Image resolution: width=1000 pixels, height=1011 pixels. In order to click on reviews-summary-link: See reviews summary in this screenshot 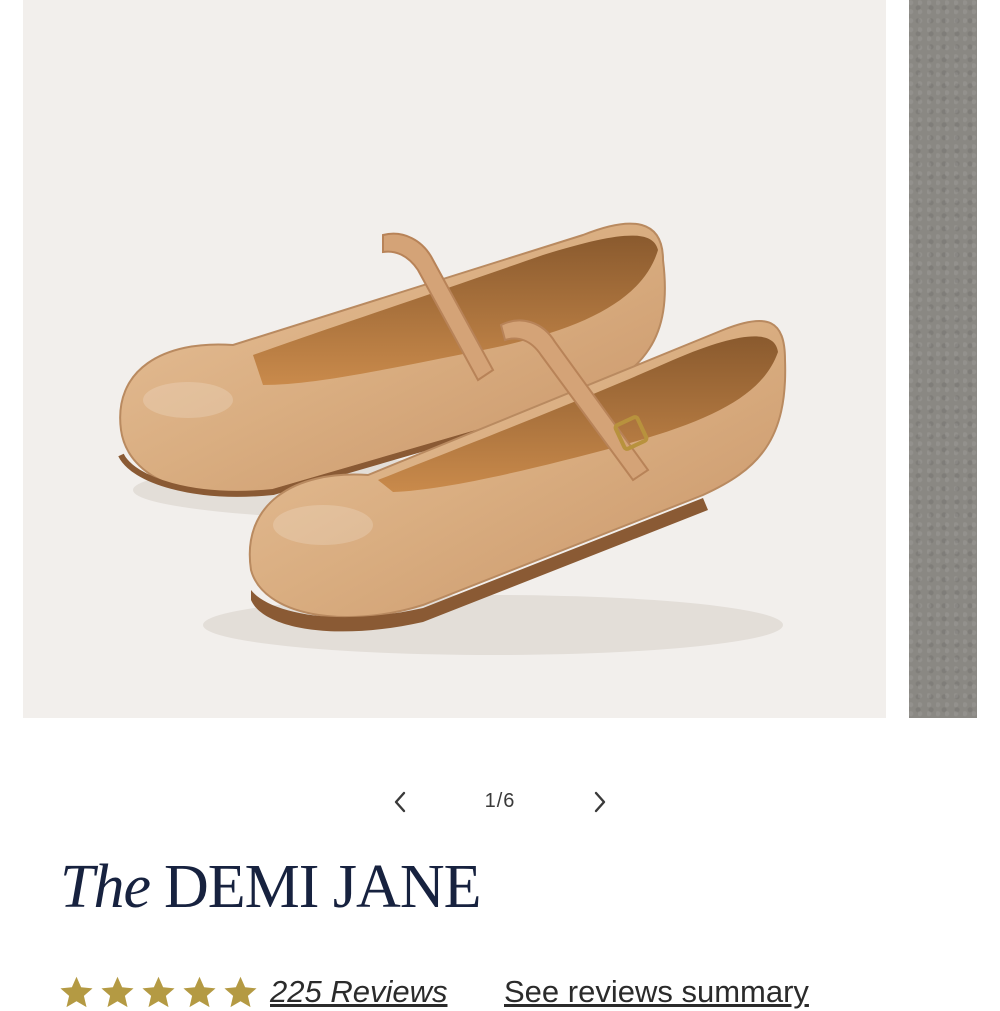, I will do `click(656, 992)`.